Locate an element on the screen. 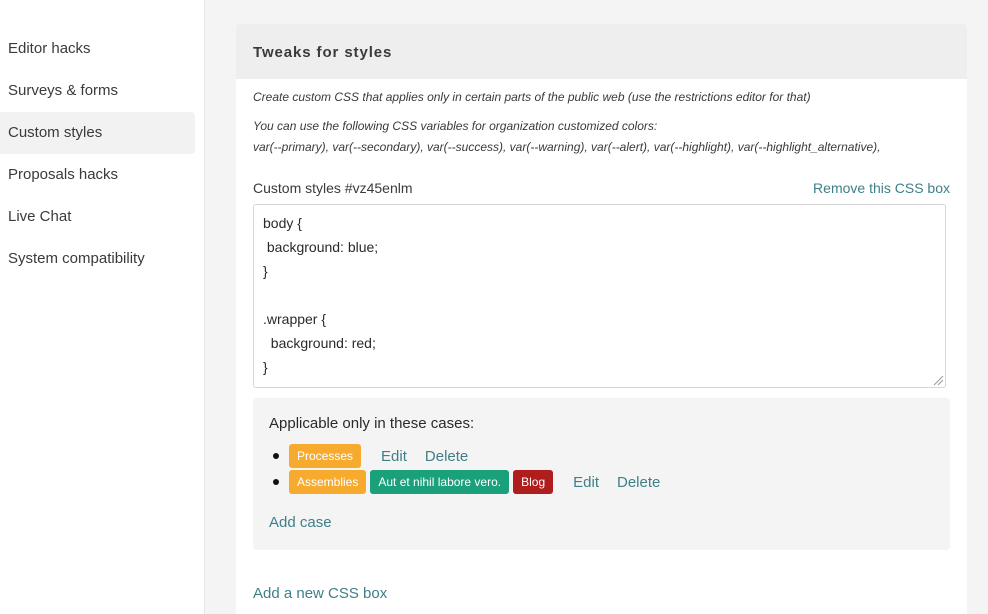 This screenshot has height=614, width=988. add-css-box-link: Add a new CSS box is located at coordinates (320, 593).